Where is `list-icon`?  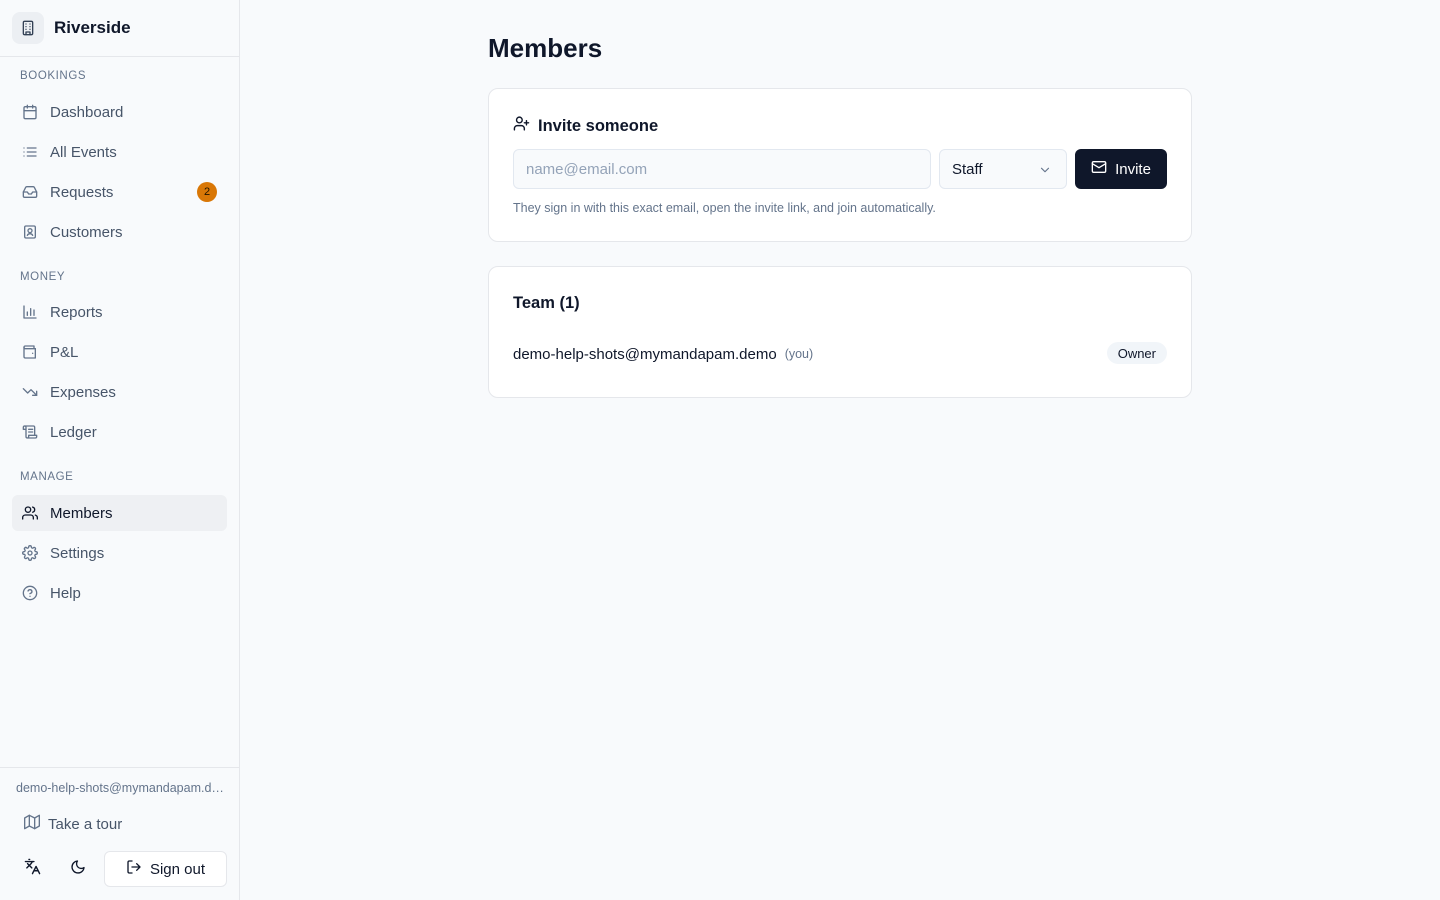
list-icon is located at coordinates (30, 152).